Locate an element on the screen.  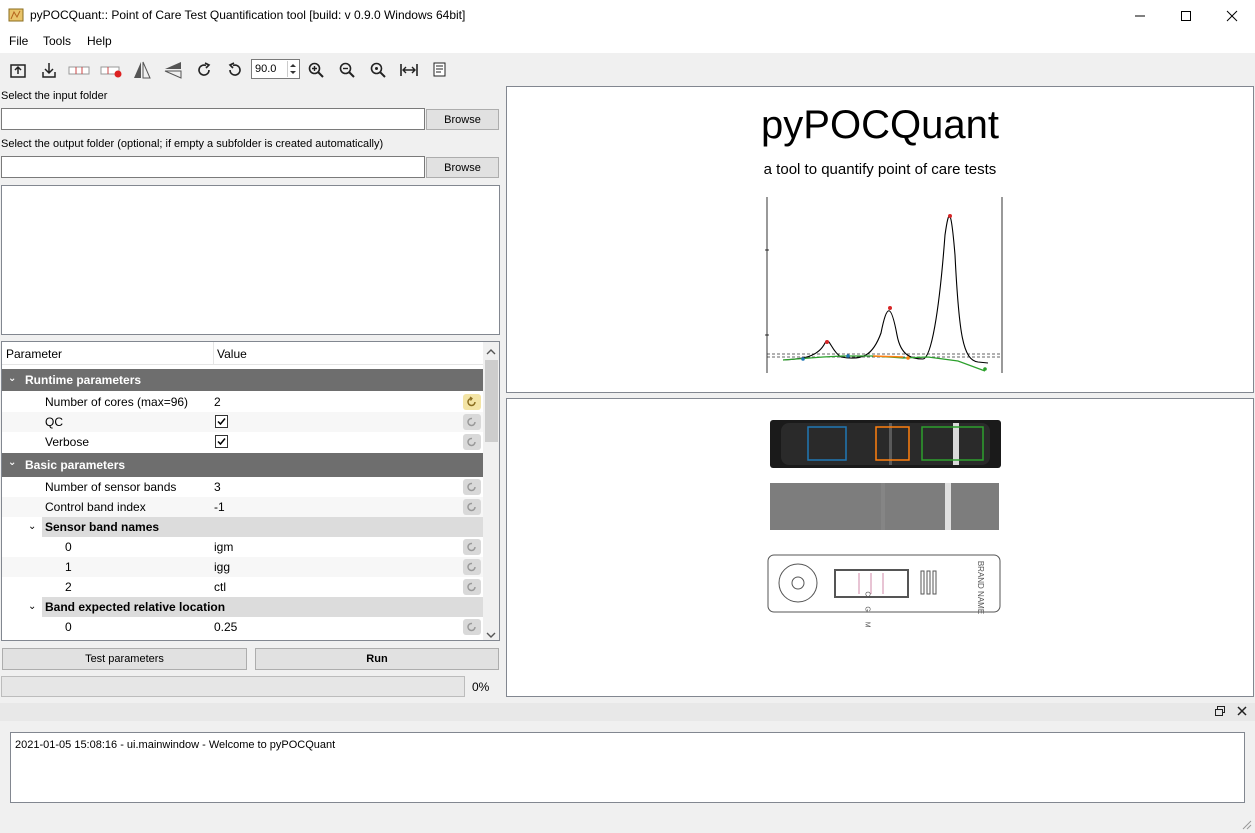
zoom-out-icon is located at coordinates (347, 70).